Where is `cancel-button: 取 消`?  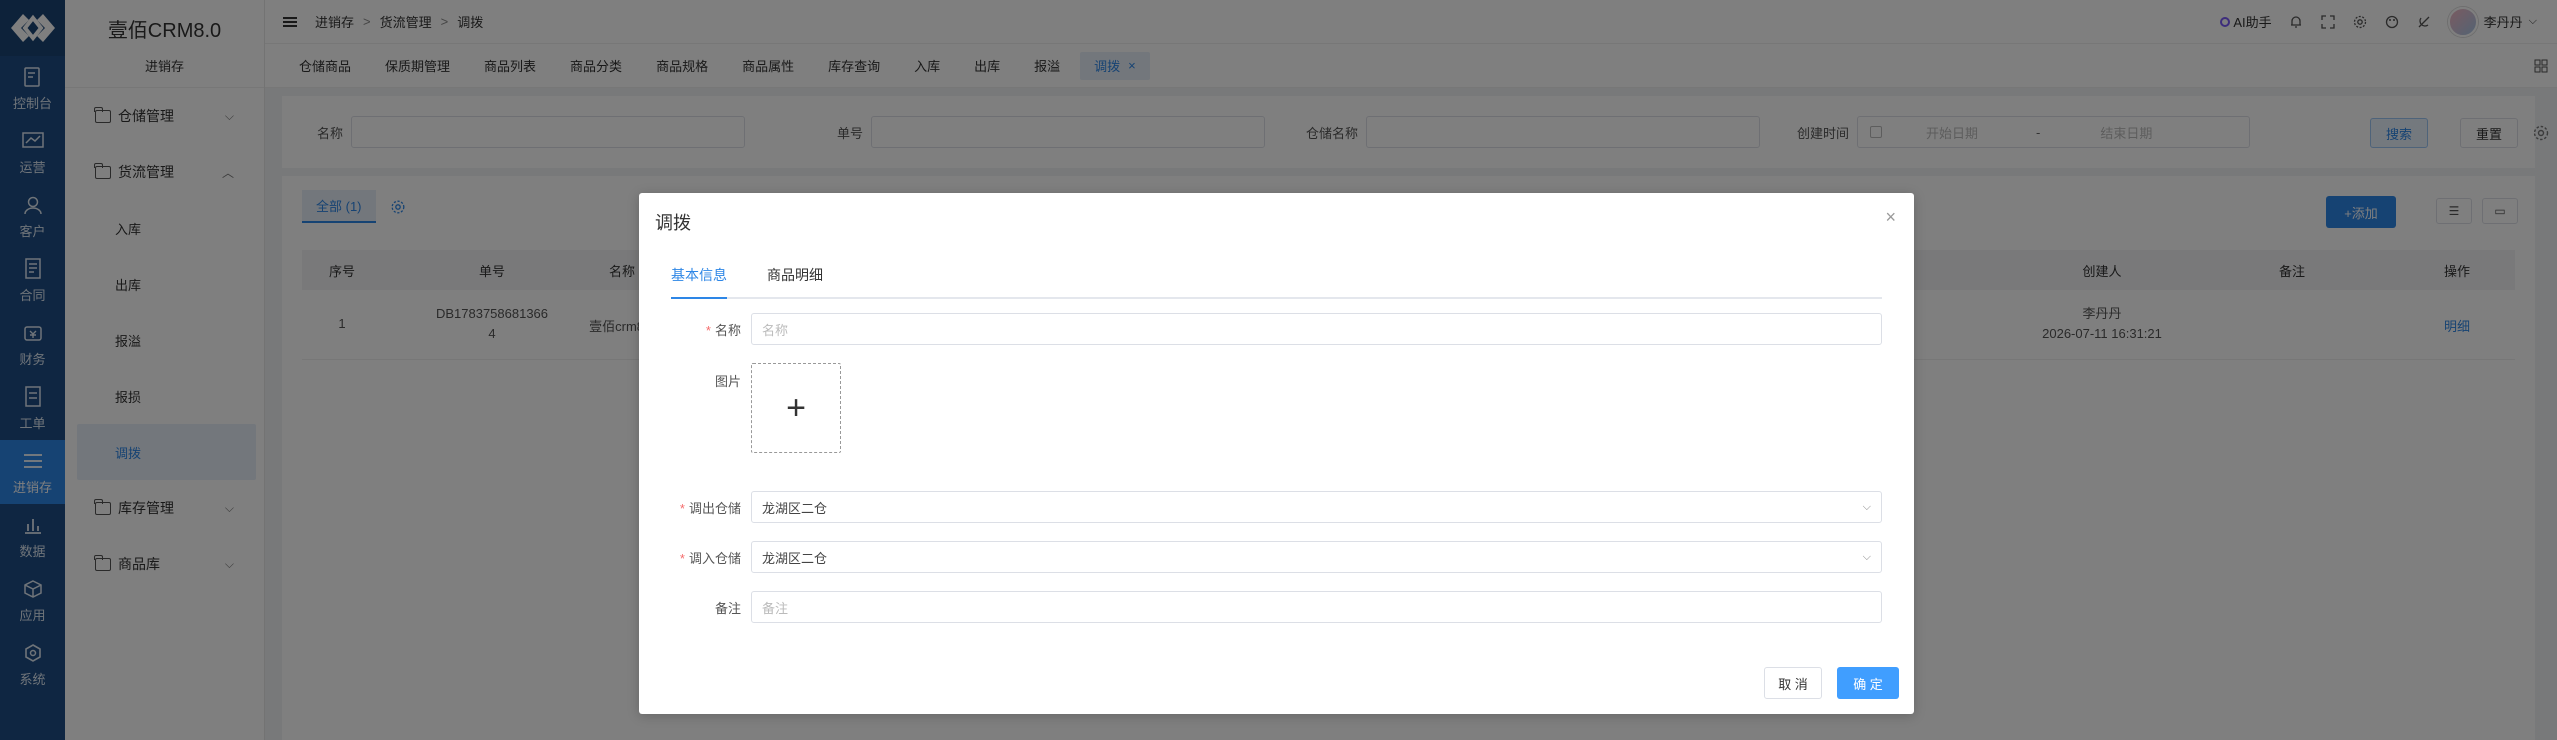
cancel-button: 取 消 is located at coordinates (1793, 683).